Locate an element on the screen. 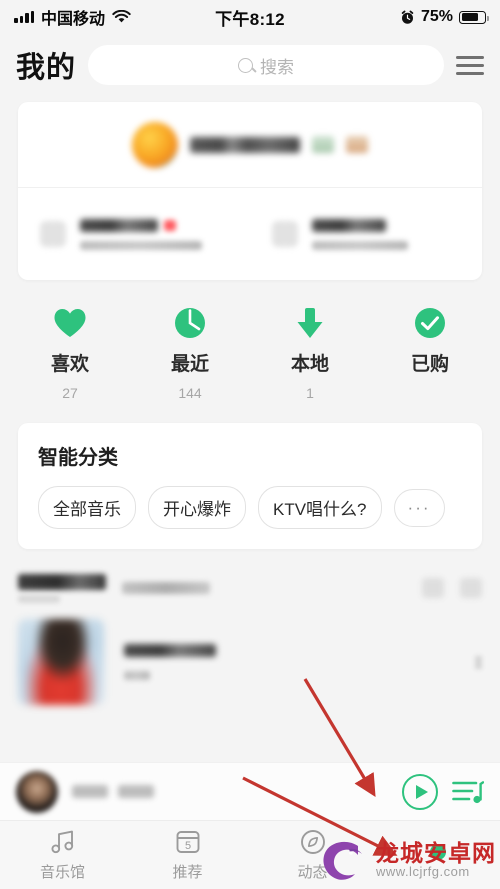  now-playing-meta is located at coordinates (113, 791).